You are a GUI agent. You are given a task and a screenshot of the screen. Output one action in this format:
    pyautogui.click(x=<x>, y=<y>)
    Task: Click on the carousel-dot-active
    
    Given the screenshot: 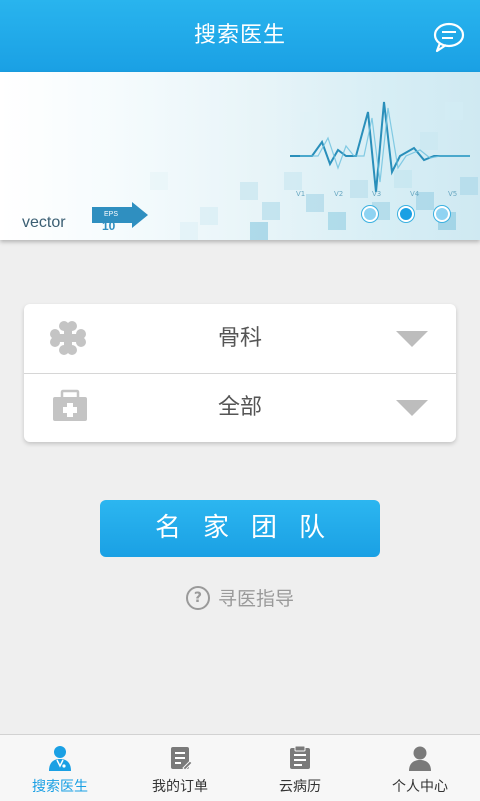 What is the action you would take?
    pyautogui.click(x=406, y=214)
    